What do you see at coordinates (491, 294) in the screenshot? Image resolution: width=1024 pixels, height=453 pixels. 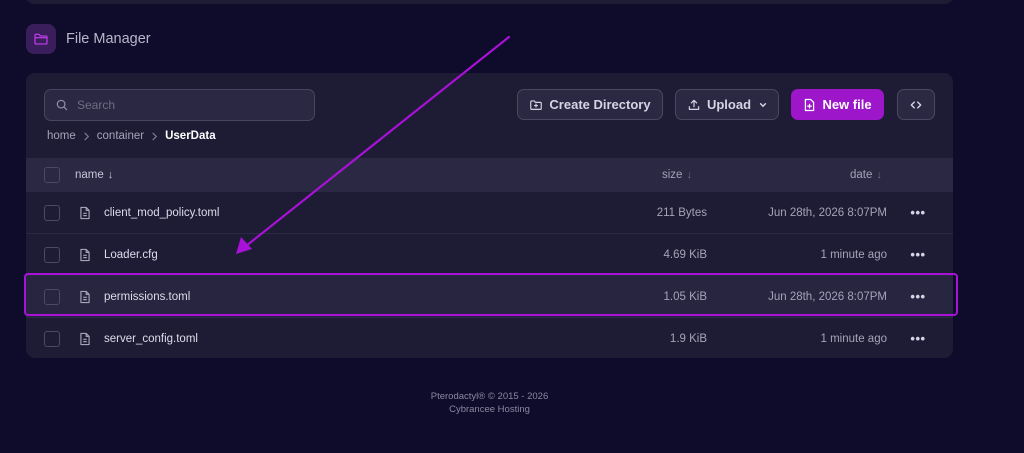 I see `annotation-highlight-box` at bounding box center [491, 294].